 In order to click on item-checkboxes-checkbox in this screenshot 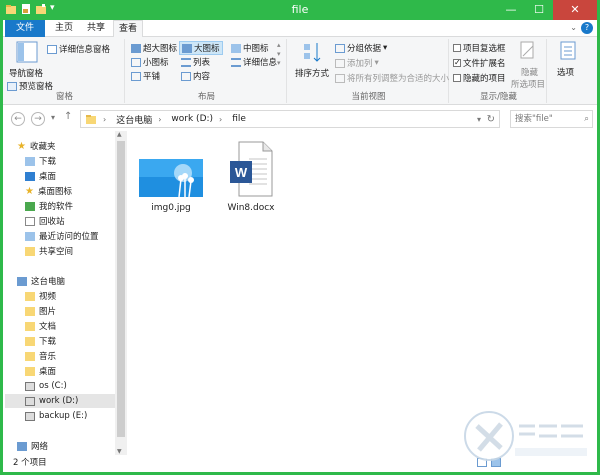, I will do `click(457, 48)`.